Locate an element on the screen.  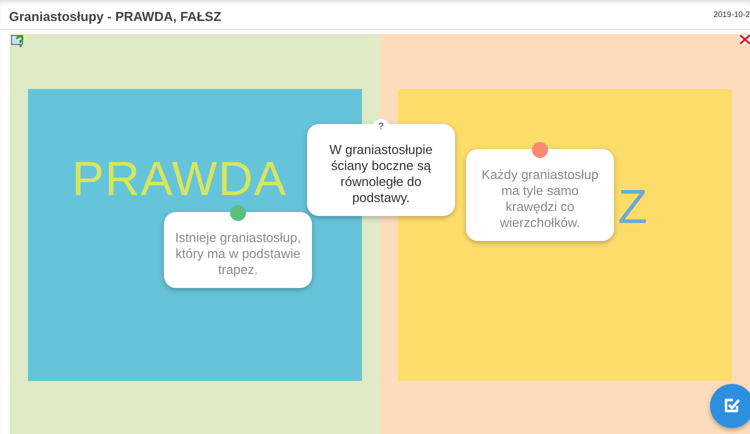
date-text: 2019-10-2 is located at coordinates (732, 14).